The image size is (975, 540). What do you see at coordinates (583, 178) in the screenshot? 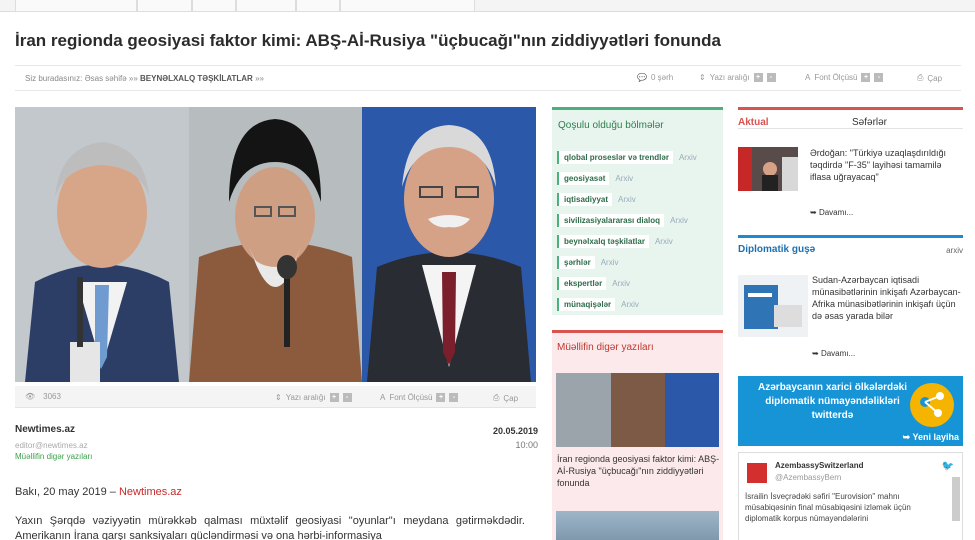
I see `section-tag: geosiyasət` at bounding box center [583, 178].